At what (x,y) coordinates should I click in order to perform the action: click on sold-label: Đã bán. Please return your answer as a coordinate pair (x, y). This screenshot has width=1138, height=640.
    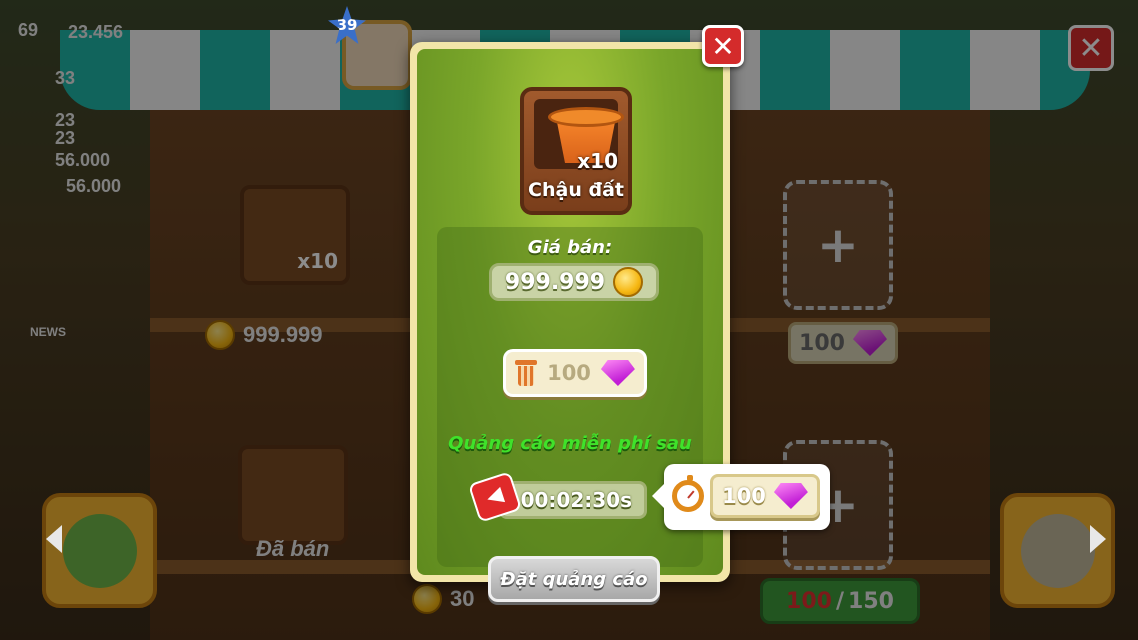
    Looking at the image, I should click on (293, 548).